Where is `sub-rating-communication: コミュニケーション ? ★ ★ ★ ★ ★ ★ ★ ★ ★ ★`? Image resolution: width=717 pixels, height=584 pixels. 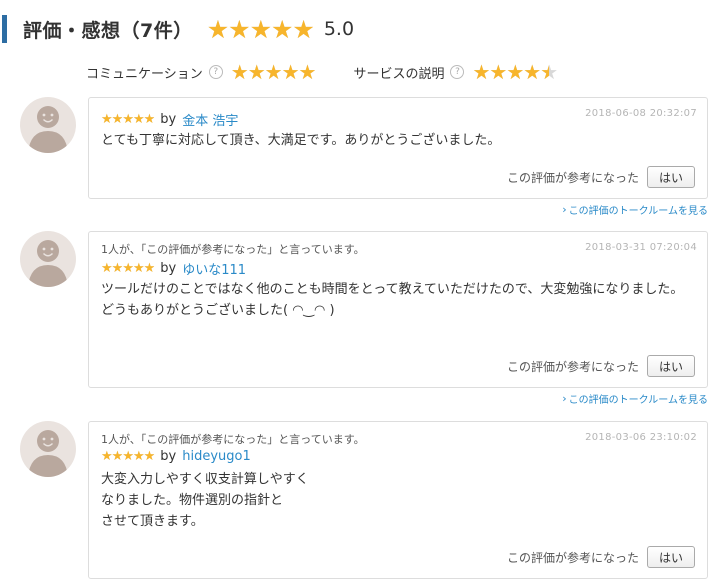 sub-rating-communication: コミュニケーション ? ★ ★ ★ ★ ★ ★ ★ ★ ★ ★ is located at coordinates (201, 72).